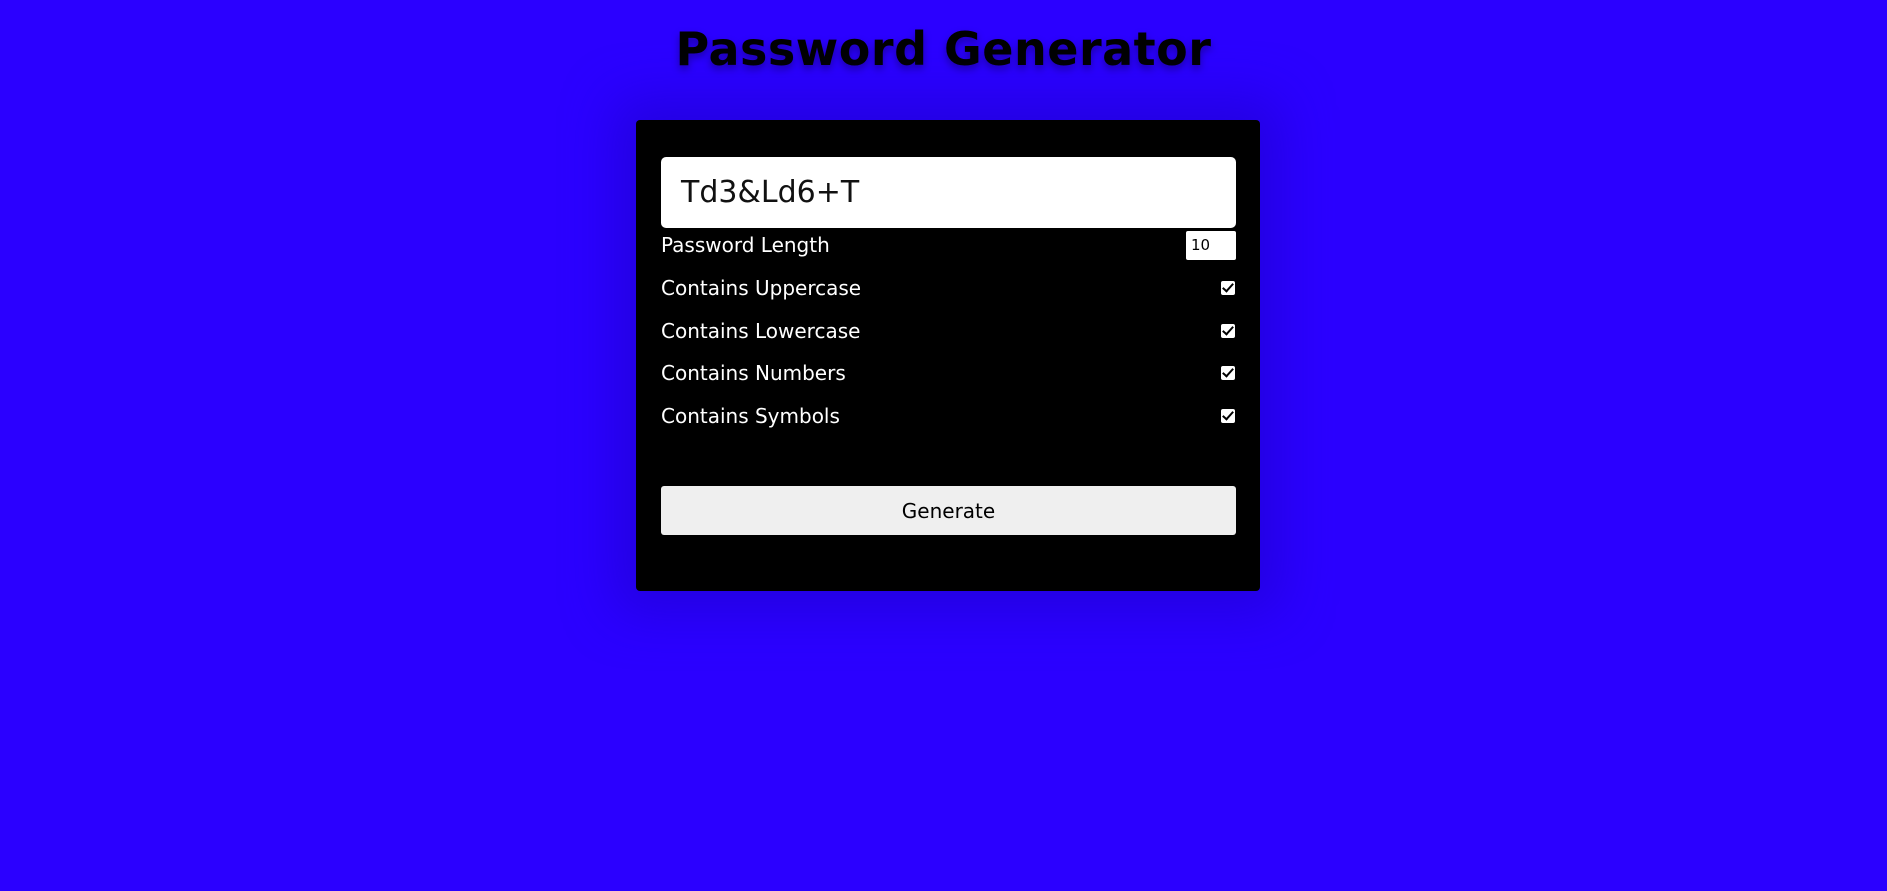 This screenshot has width=1887, height=891. What do you see at coordinates (753, 373) in the screenshot?
I see `numbers-label: Contains Numbers` at bounding box center [753, 373].